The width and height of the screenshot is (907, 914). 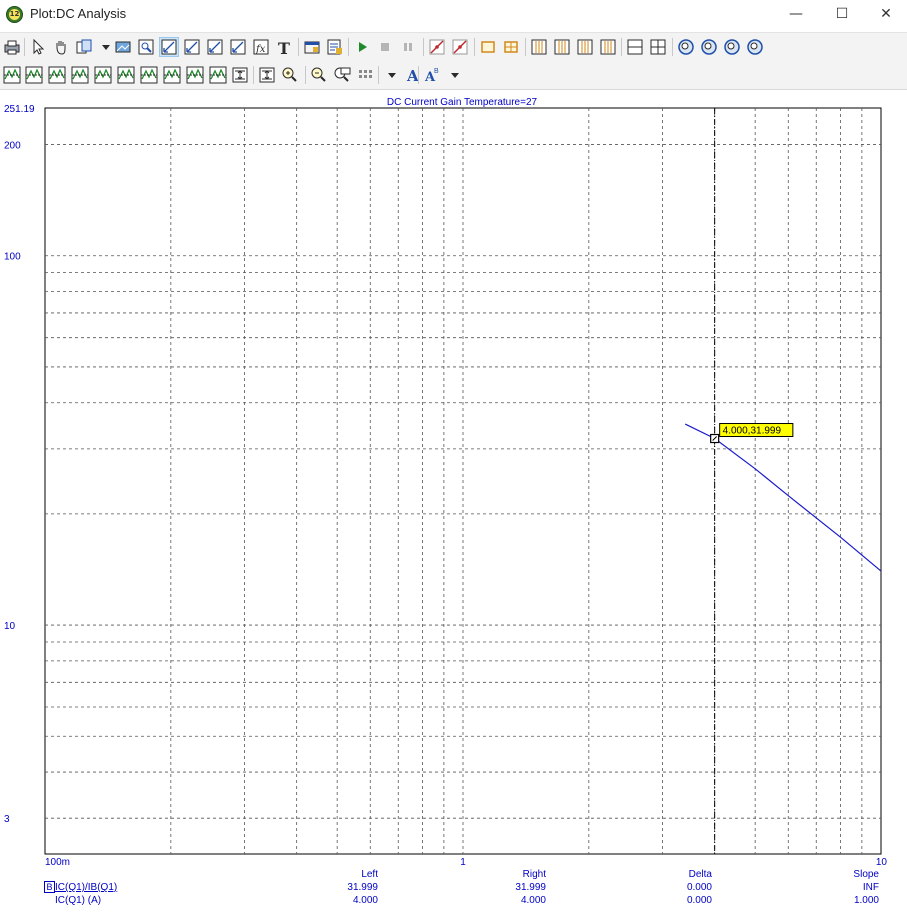 I want to click on valley-button, so click(x=34, y=75).